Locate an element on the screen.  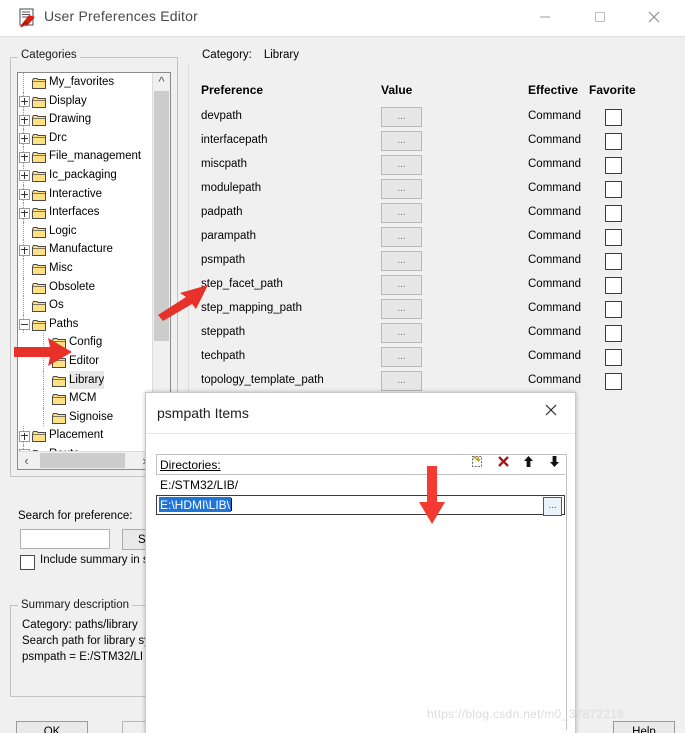
tree-item-paths: Paths is located at coordinates (84, 324).